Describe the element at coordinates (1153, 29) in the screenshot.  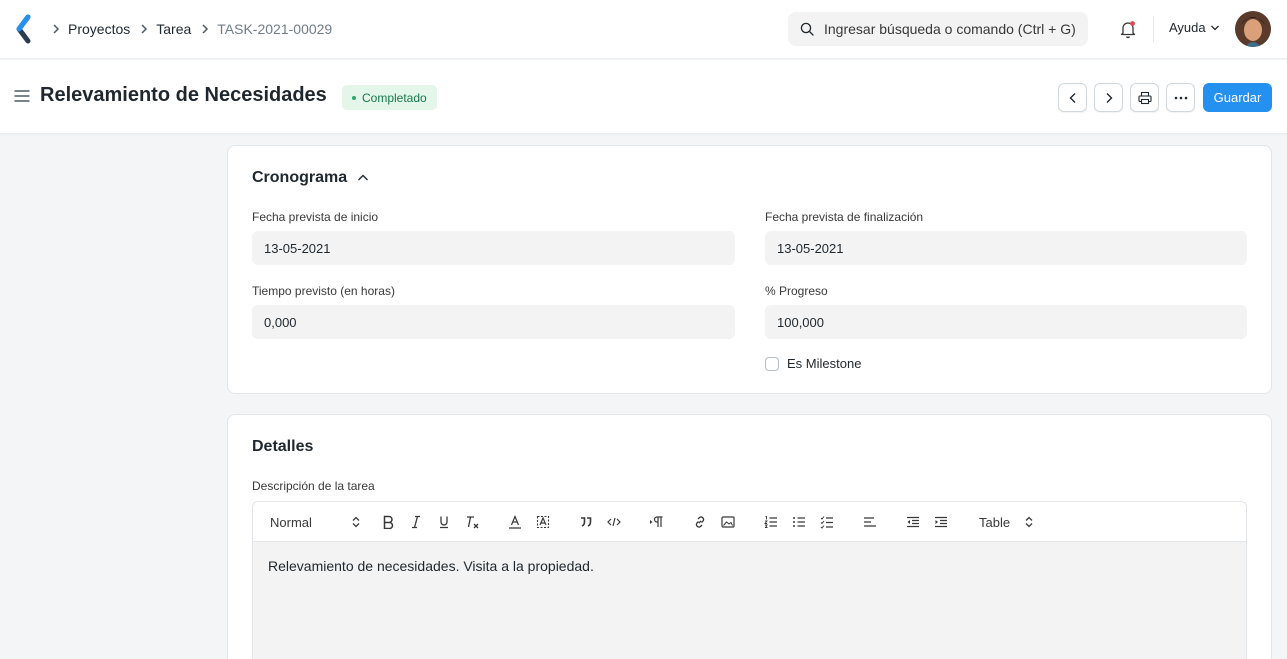
I see `navbar-divider` at that location.